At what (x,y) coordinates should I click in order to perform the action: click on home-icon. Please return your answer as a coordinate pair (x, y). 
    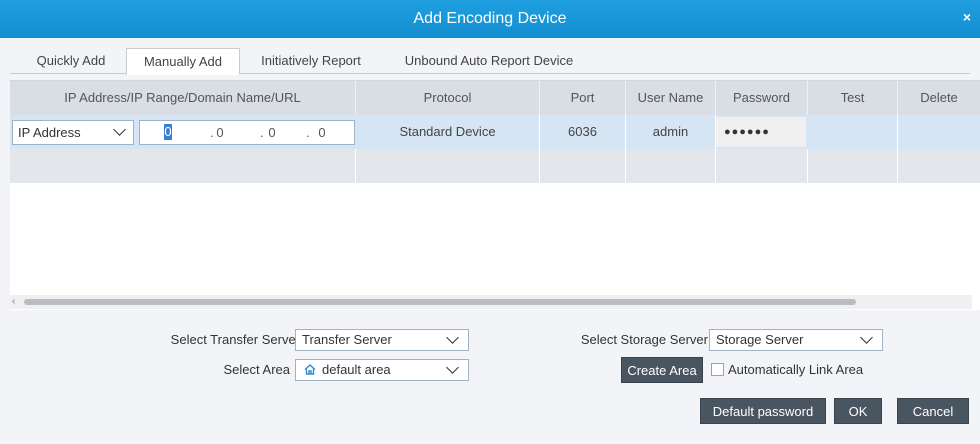
    Looking at the image, I should click on (310, 369).